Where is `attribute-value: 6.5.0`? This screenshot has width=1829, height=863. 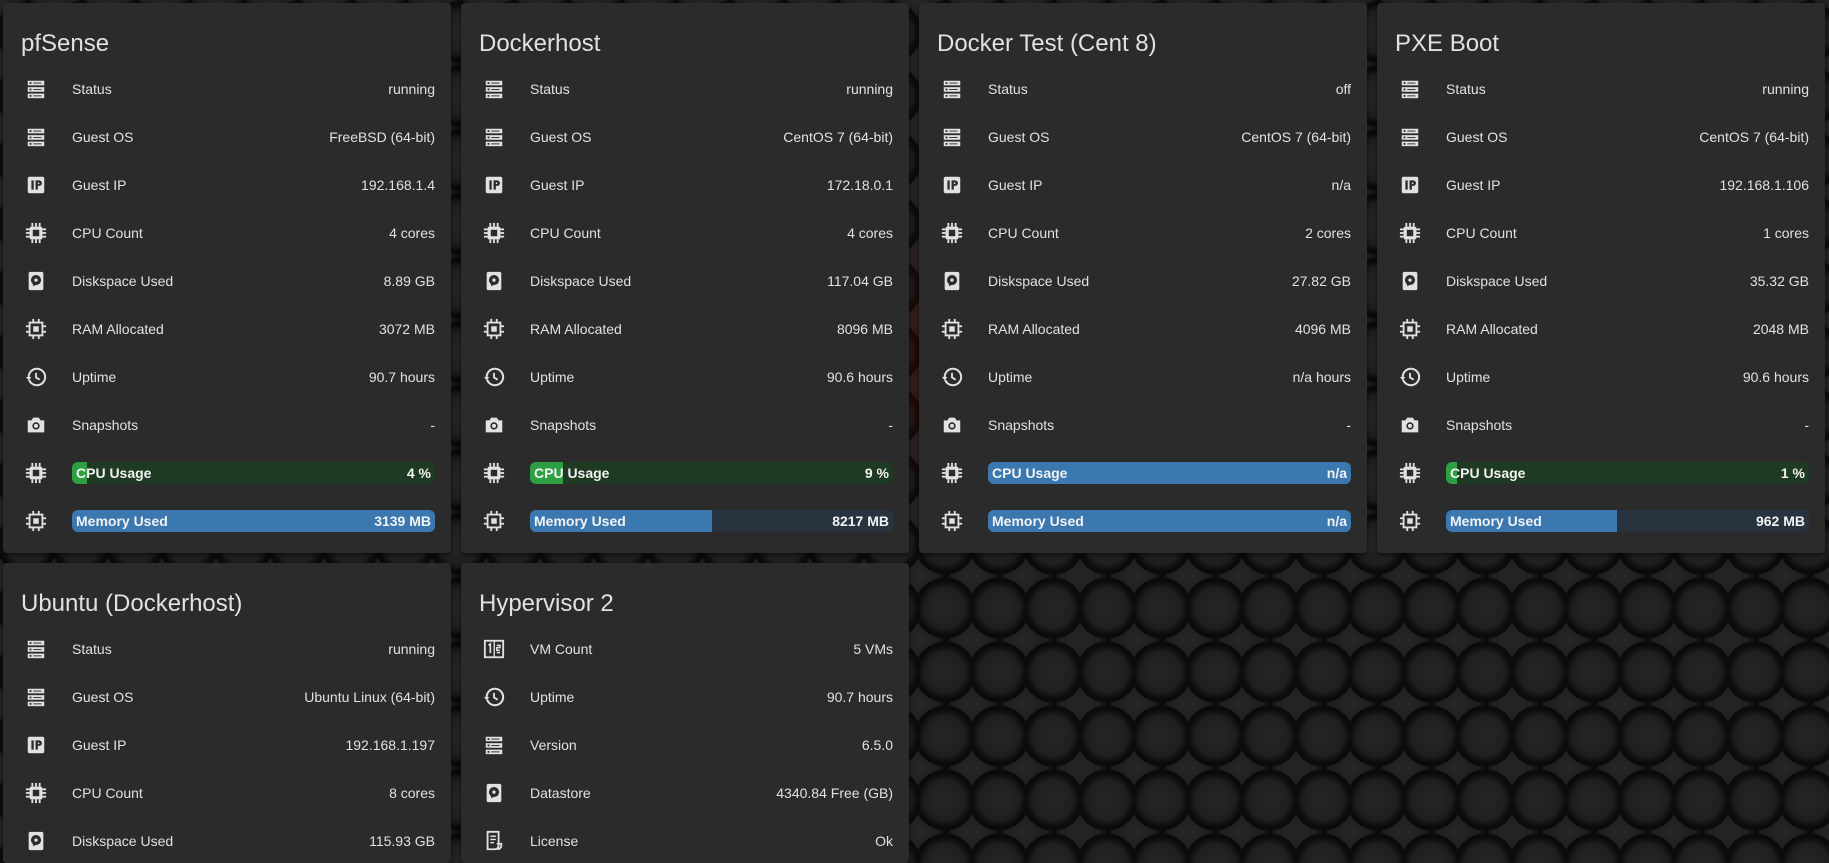 attribute-value: 6.5.0 is located at coordinates (877, 745).